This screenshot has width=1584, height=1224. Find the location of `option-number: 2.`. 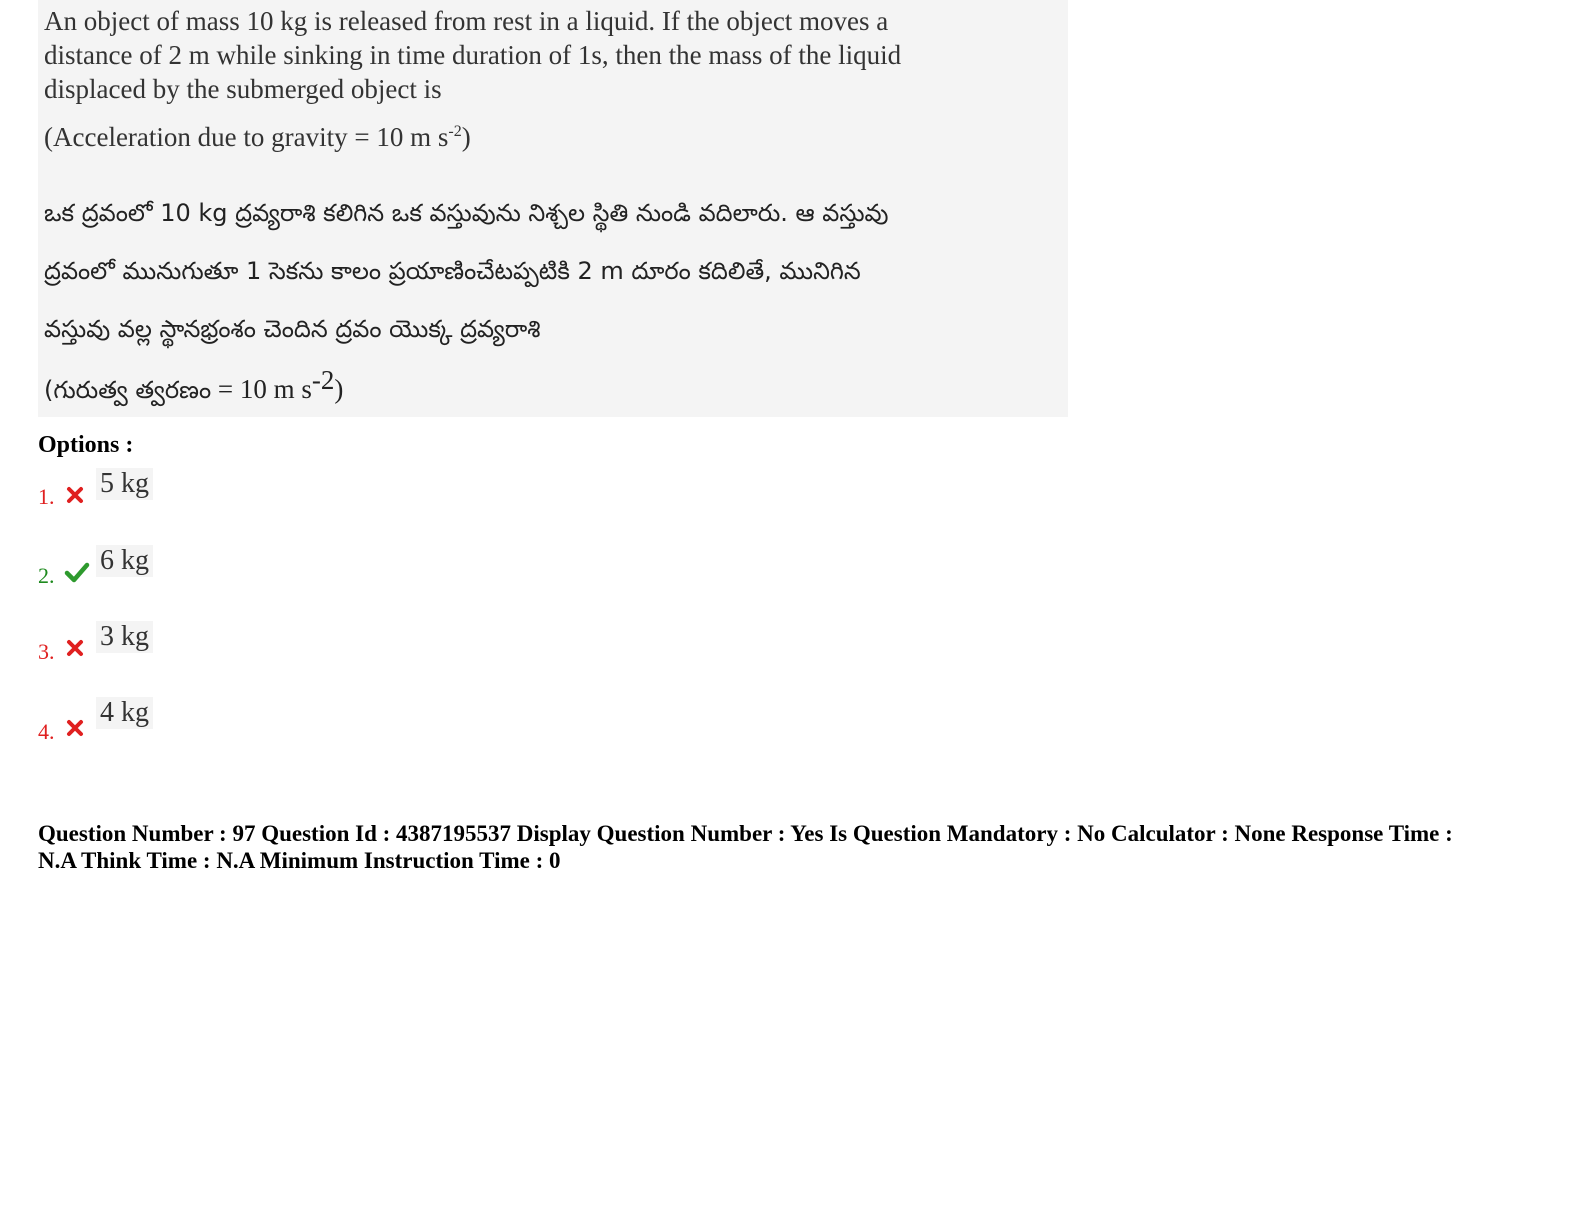

option-number: 2. is located at coordinates (46, 575).